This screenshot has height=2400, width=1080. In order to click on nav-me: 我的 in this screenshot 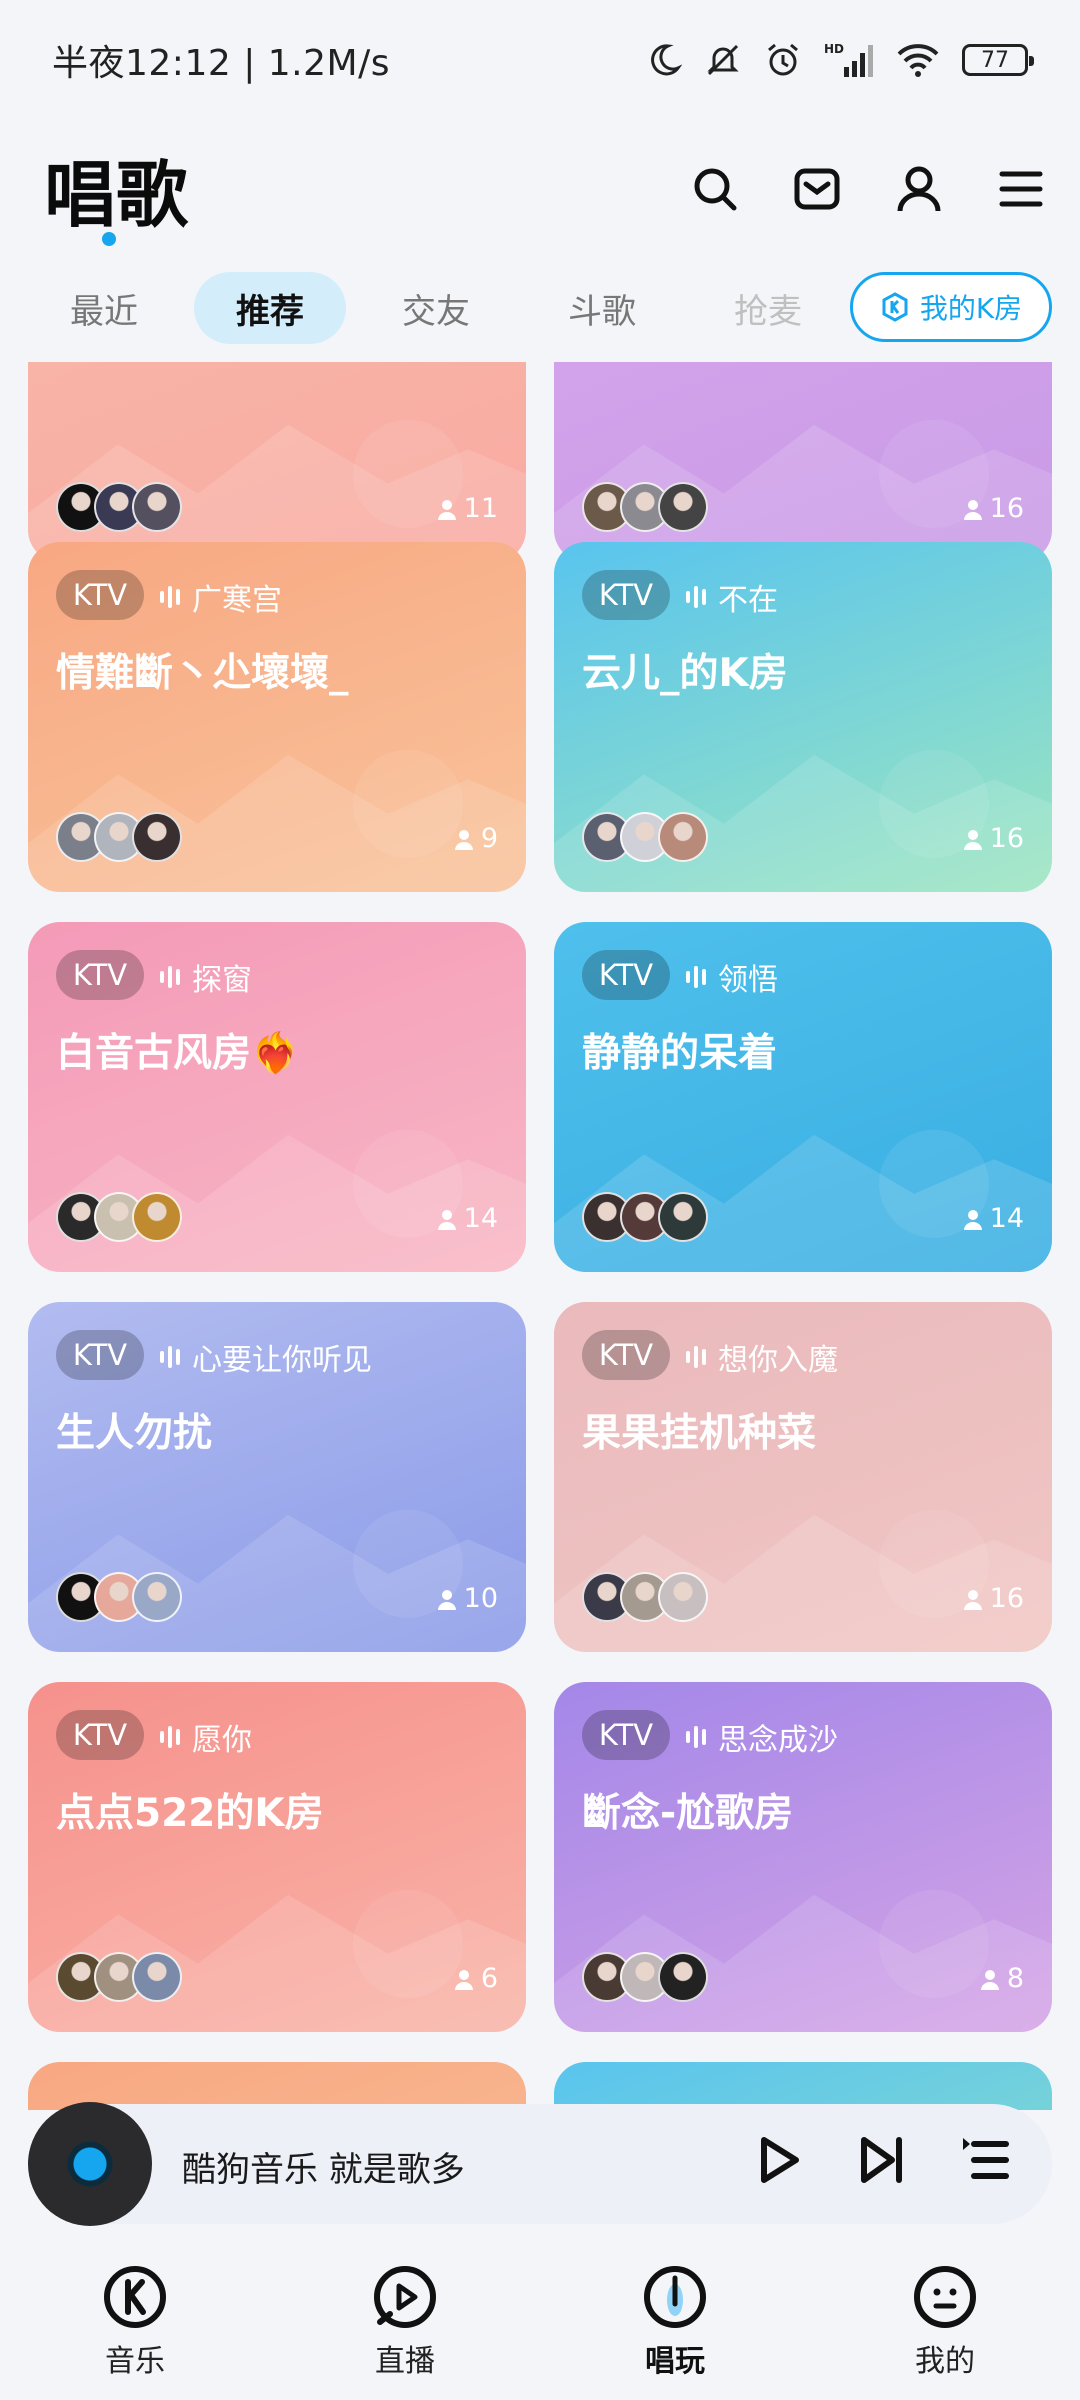, I will do `click(945, 2322)`.